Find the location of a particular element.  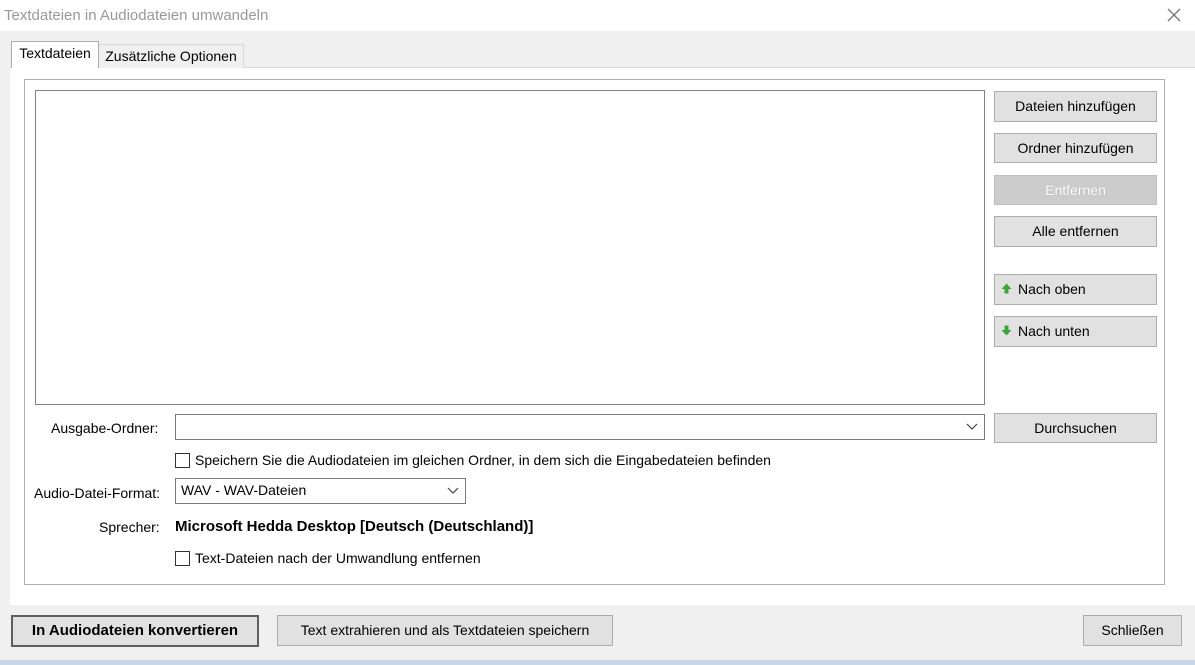

close-button: Schließen is located at coordinates (1132, 630).